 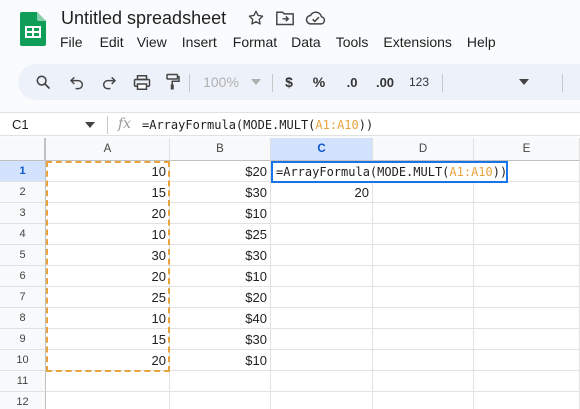 What do you see at coordinates (220, 318) in the screenshot?
I see `cell-b8: $40` at bounding box center [220, 318].